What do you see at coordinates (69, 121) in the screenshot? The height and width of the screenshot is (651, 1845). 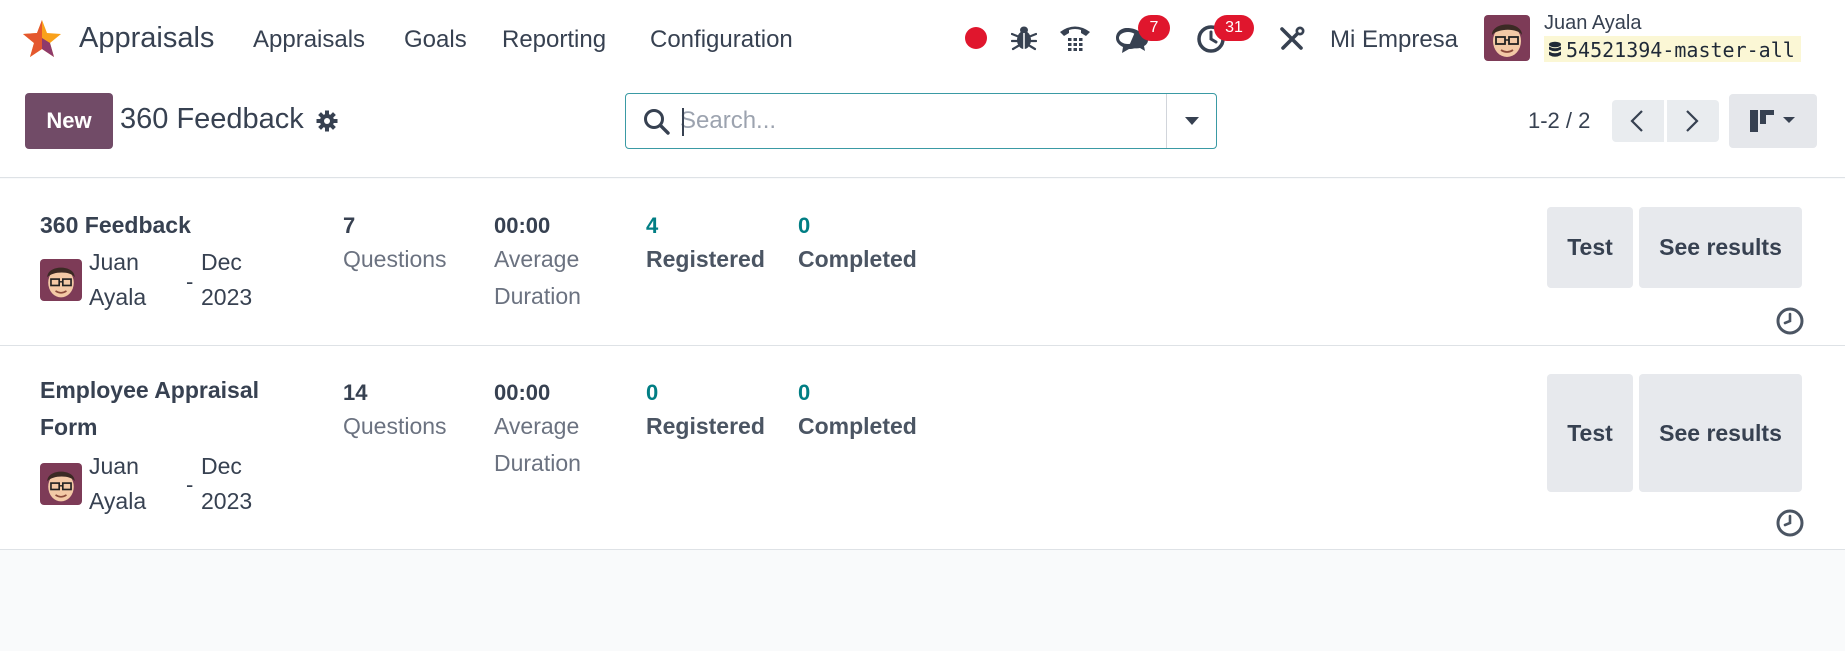 I see `new-button: New` at bounding box center [69, 121].